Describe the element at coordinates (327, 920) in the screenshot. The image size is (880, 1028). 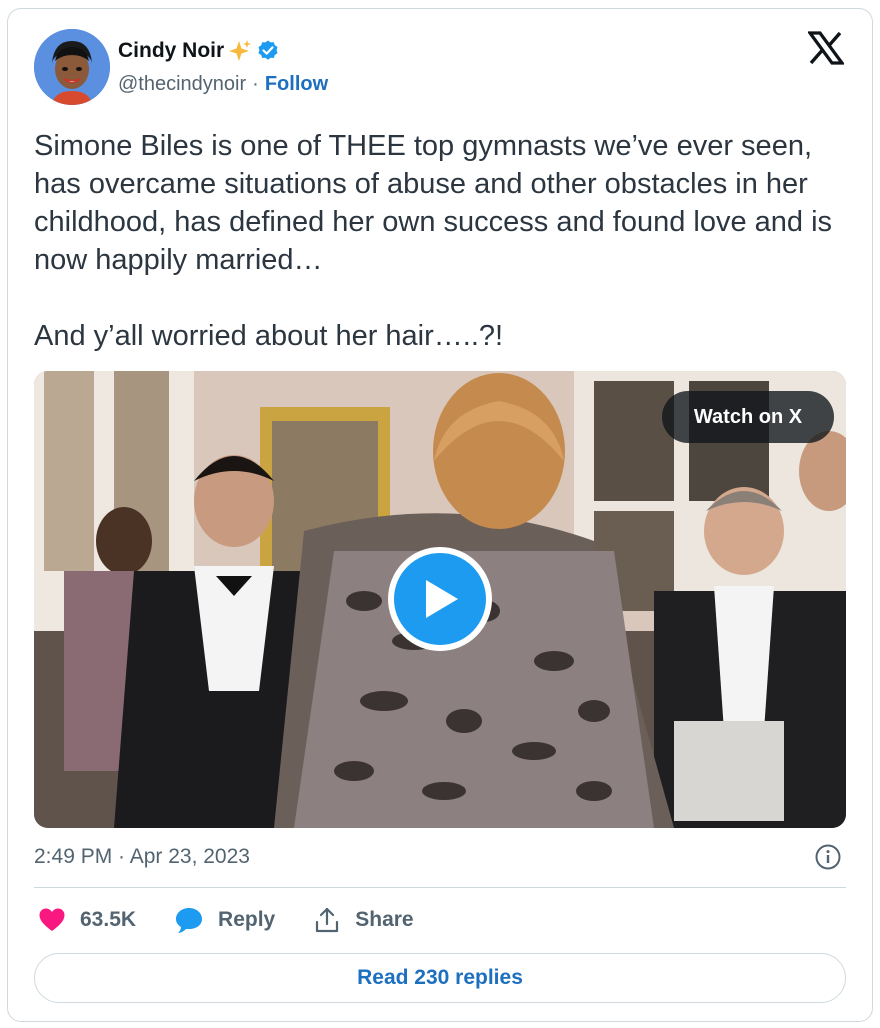
I see `share-icon` at that location.